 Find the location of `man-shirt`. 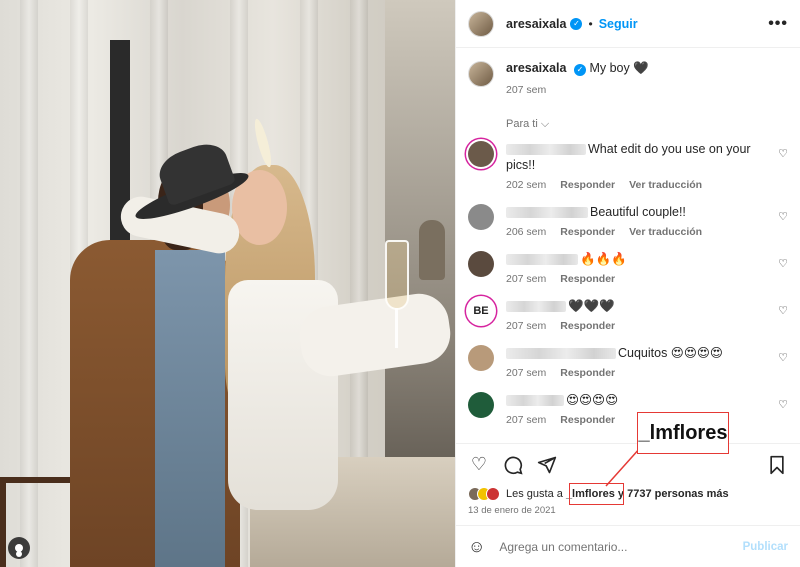

man-shirt is located at coordinates (190, 408).